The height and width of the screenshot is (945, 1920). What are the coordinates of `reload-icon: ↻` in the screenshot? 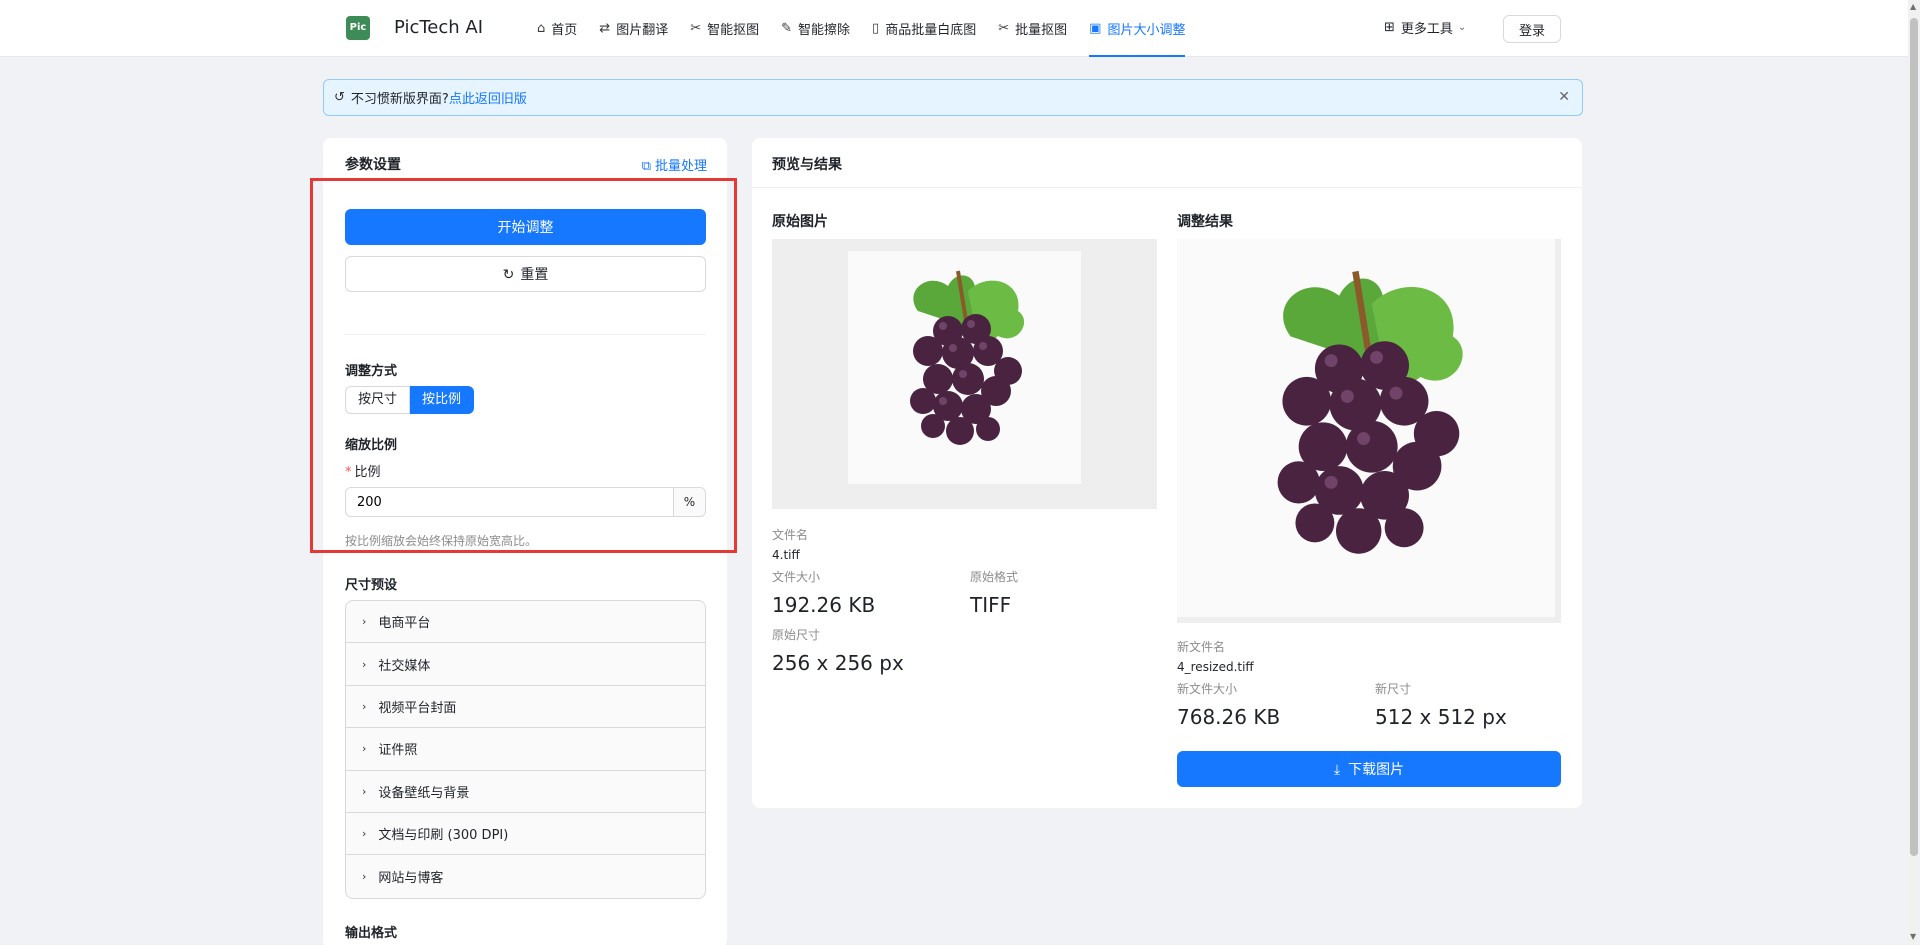 It's located at (508, 275).